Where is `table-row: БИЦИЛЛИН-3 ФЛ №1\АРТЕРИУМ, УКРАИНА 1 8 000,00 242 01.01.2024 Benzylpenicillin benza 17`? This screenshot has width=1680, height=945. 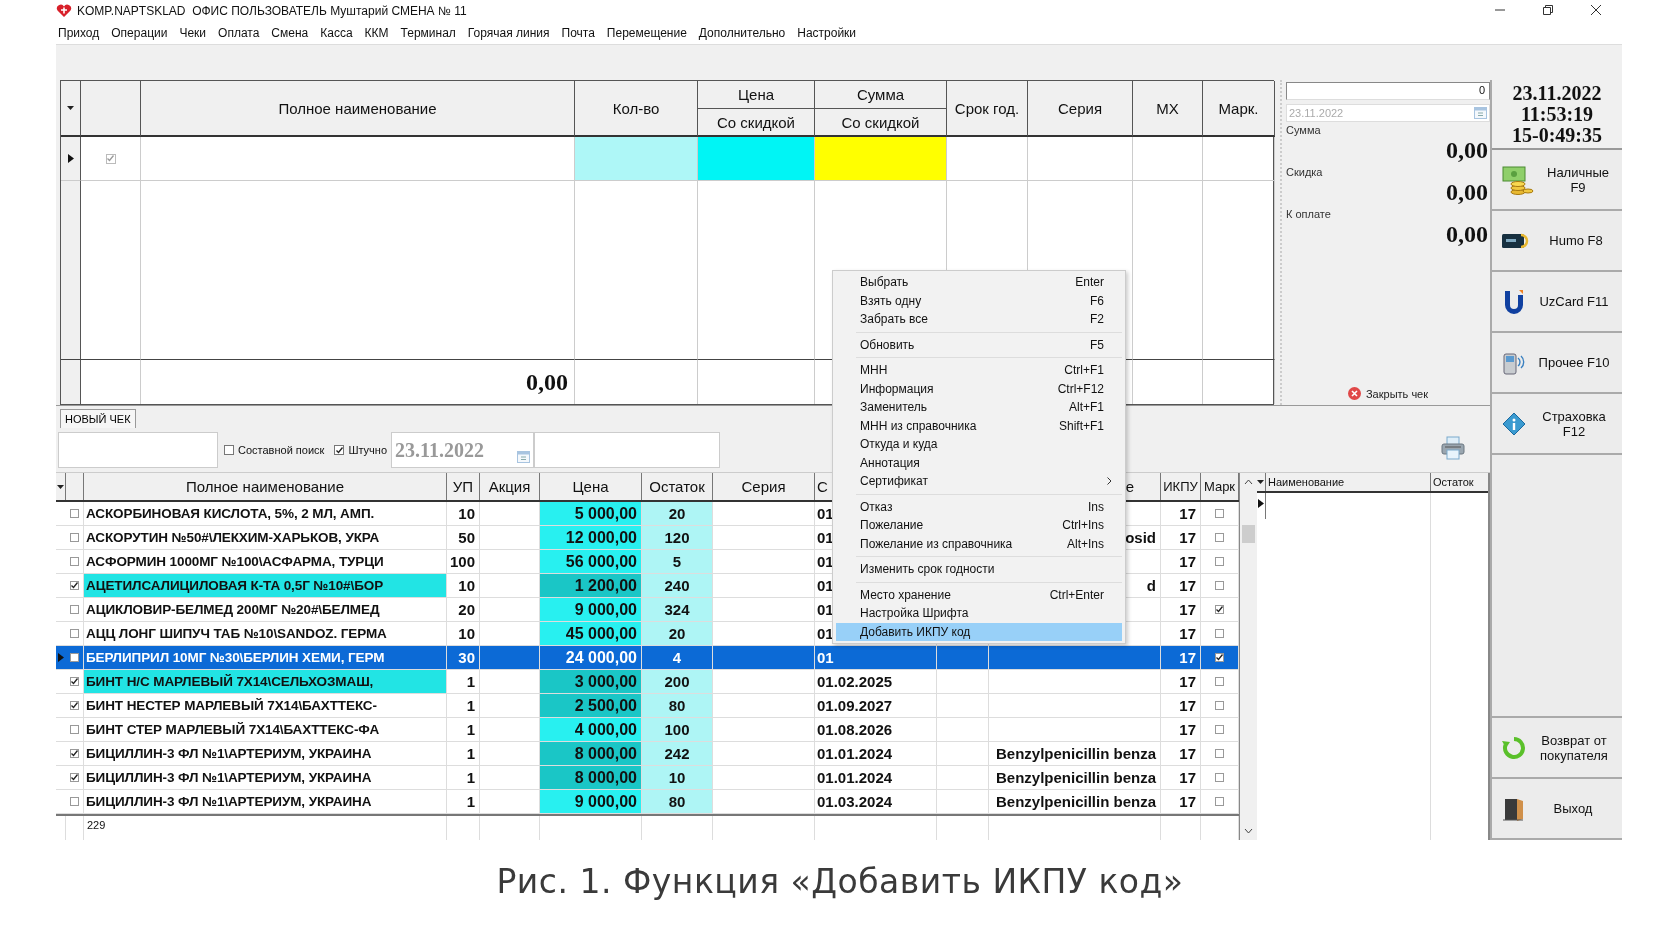
table-row: БИЦИЛЛИН-3 ФЛ №1\АРТЕРИУМ, УКРАИНА 1 8 000,00 242 01.01.2024 Benzylpenicillin benza 17 is located at coordinates (647, 754).